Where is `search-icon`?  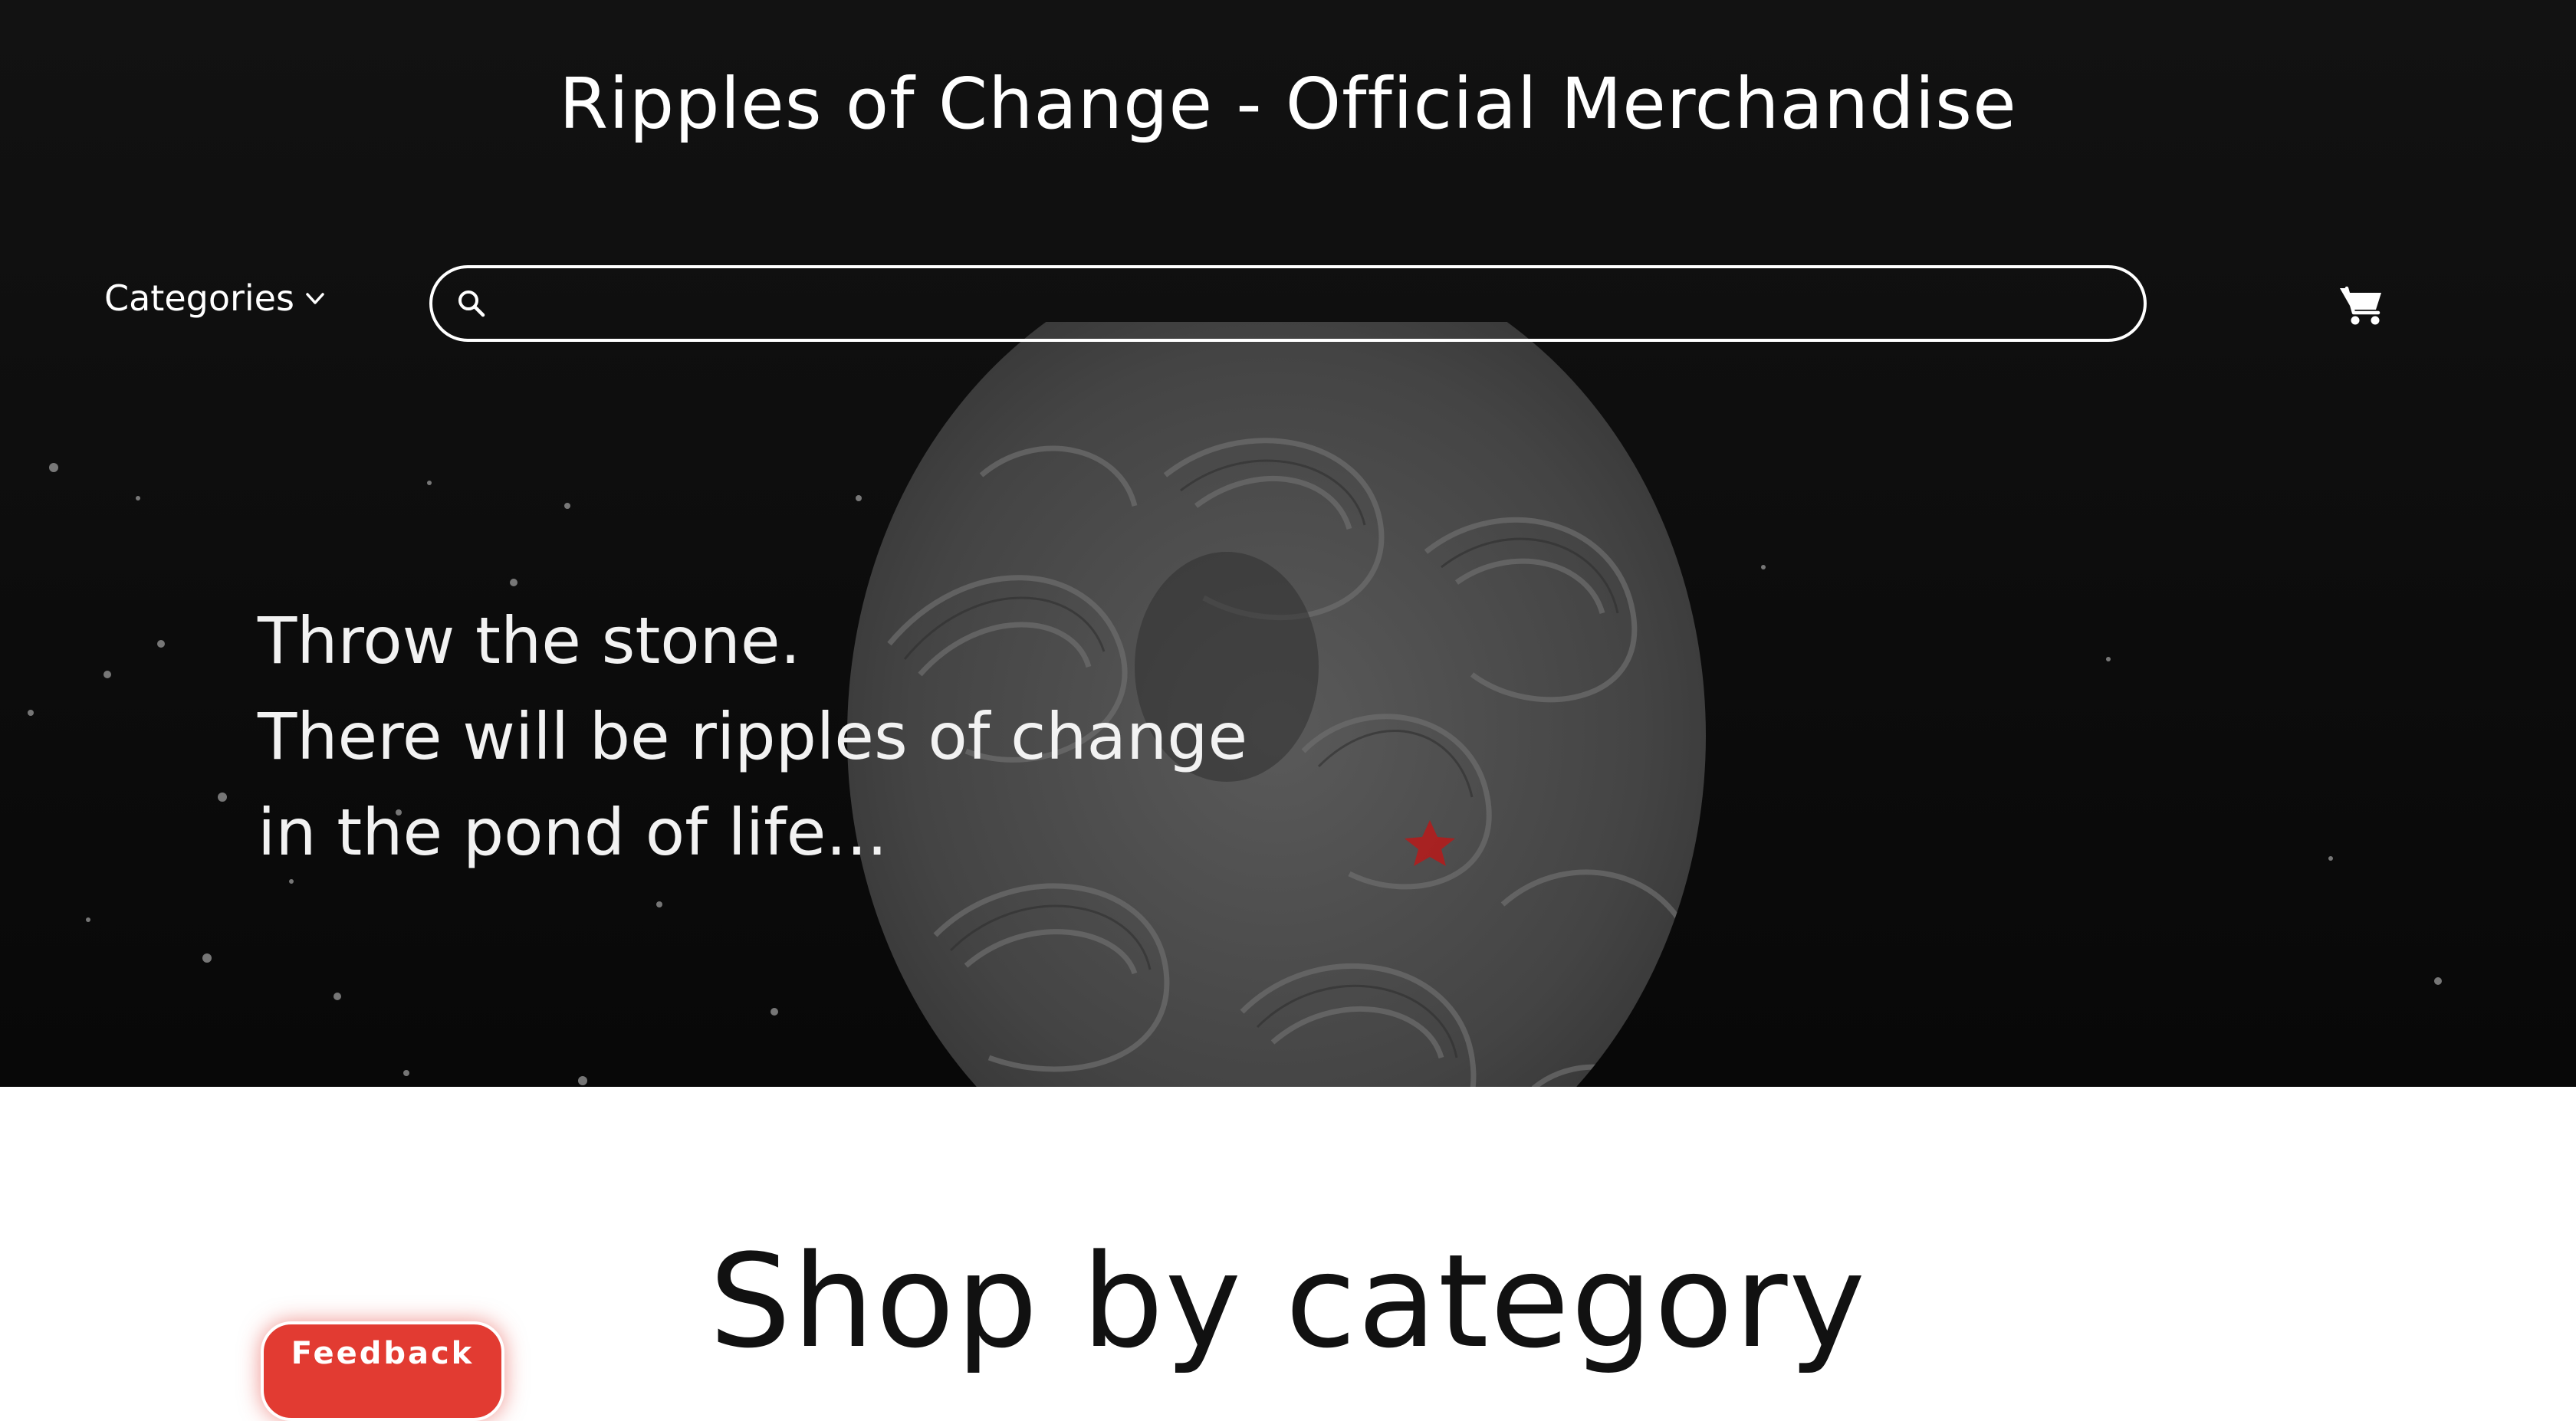
search-icon is located at coordinates (472, 303).